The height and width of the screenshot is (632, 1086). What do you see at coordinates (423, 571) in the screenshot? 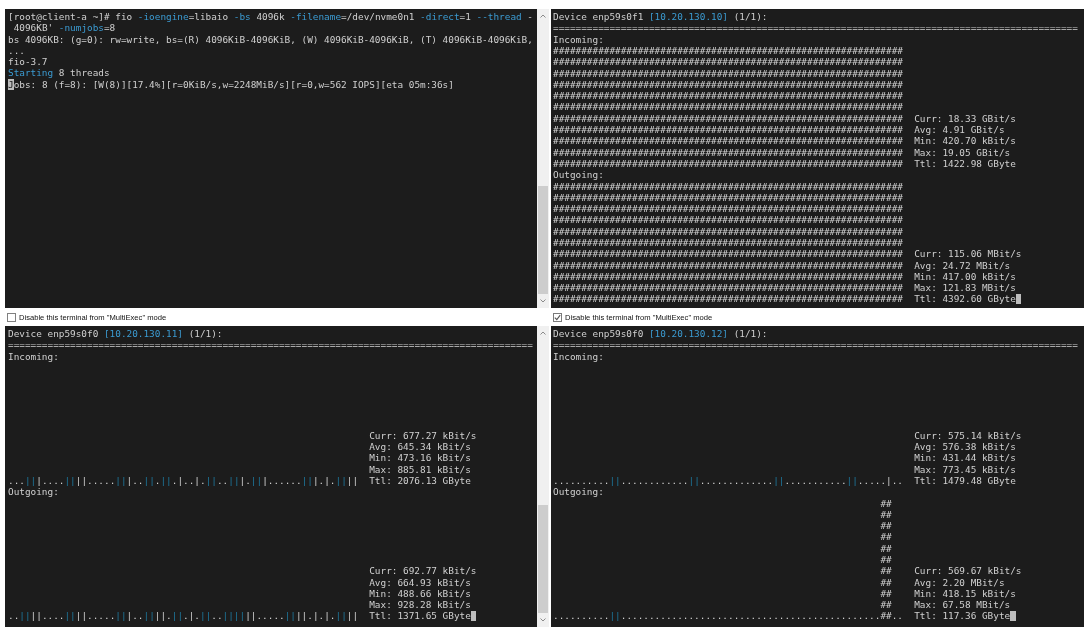
I see `stat-text: Curr: 692.77 kBit/s` at bounding box center [423, 571].